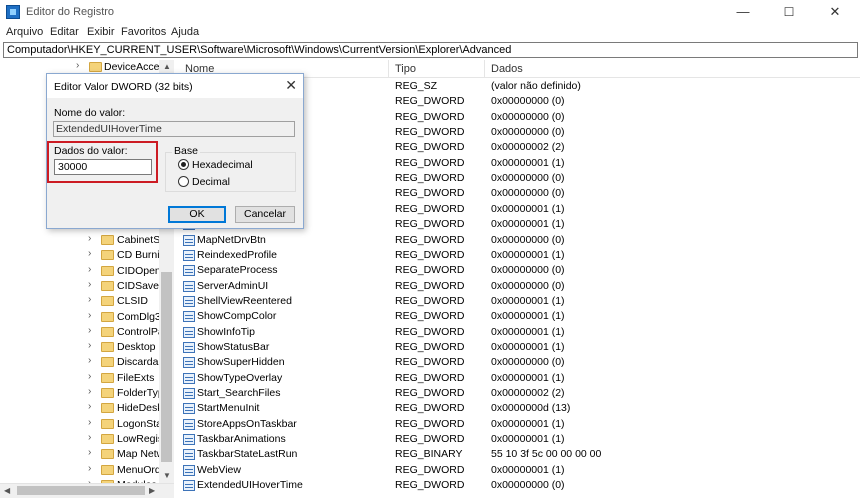 The width and height of the screenshot is (860, 498). Describe the element at coordinates (517, 393) in the screenshot. I see `table-row: Start_SearchFiles REG_DWORD 0x00000002 (2)` at that location.